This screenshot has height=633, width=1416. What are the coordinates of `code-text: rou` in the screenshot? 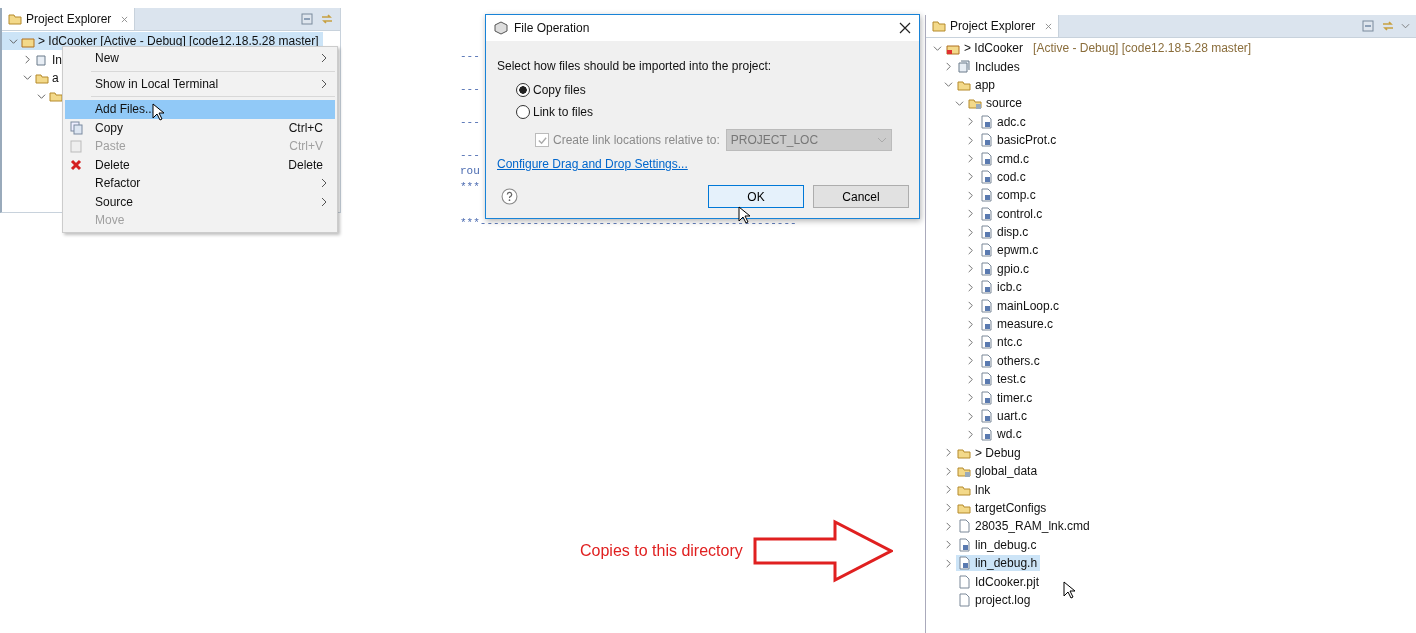 It's located at (470, 172).